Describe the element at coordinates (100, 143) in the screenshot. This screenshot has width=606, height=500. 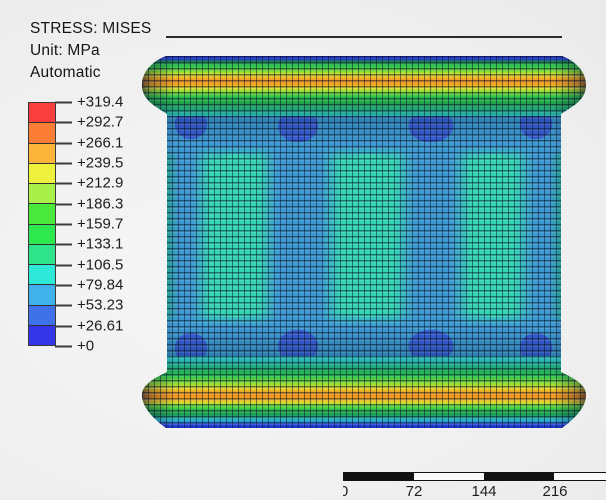
I see `legend-tick-label: +266.1` at that location.